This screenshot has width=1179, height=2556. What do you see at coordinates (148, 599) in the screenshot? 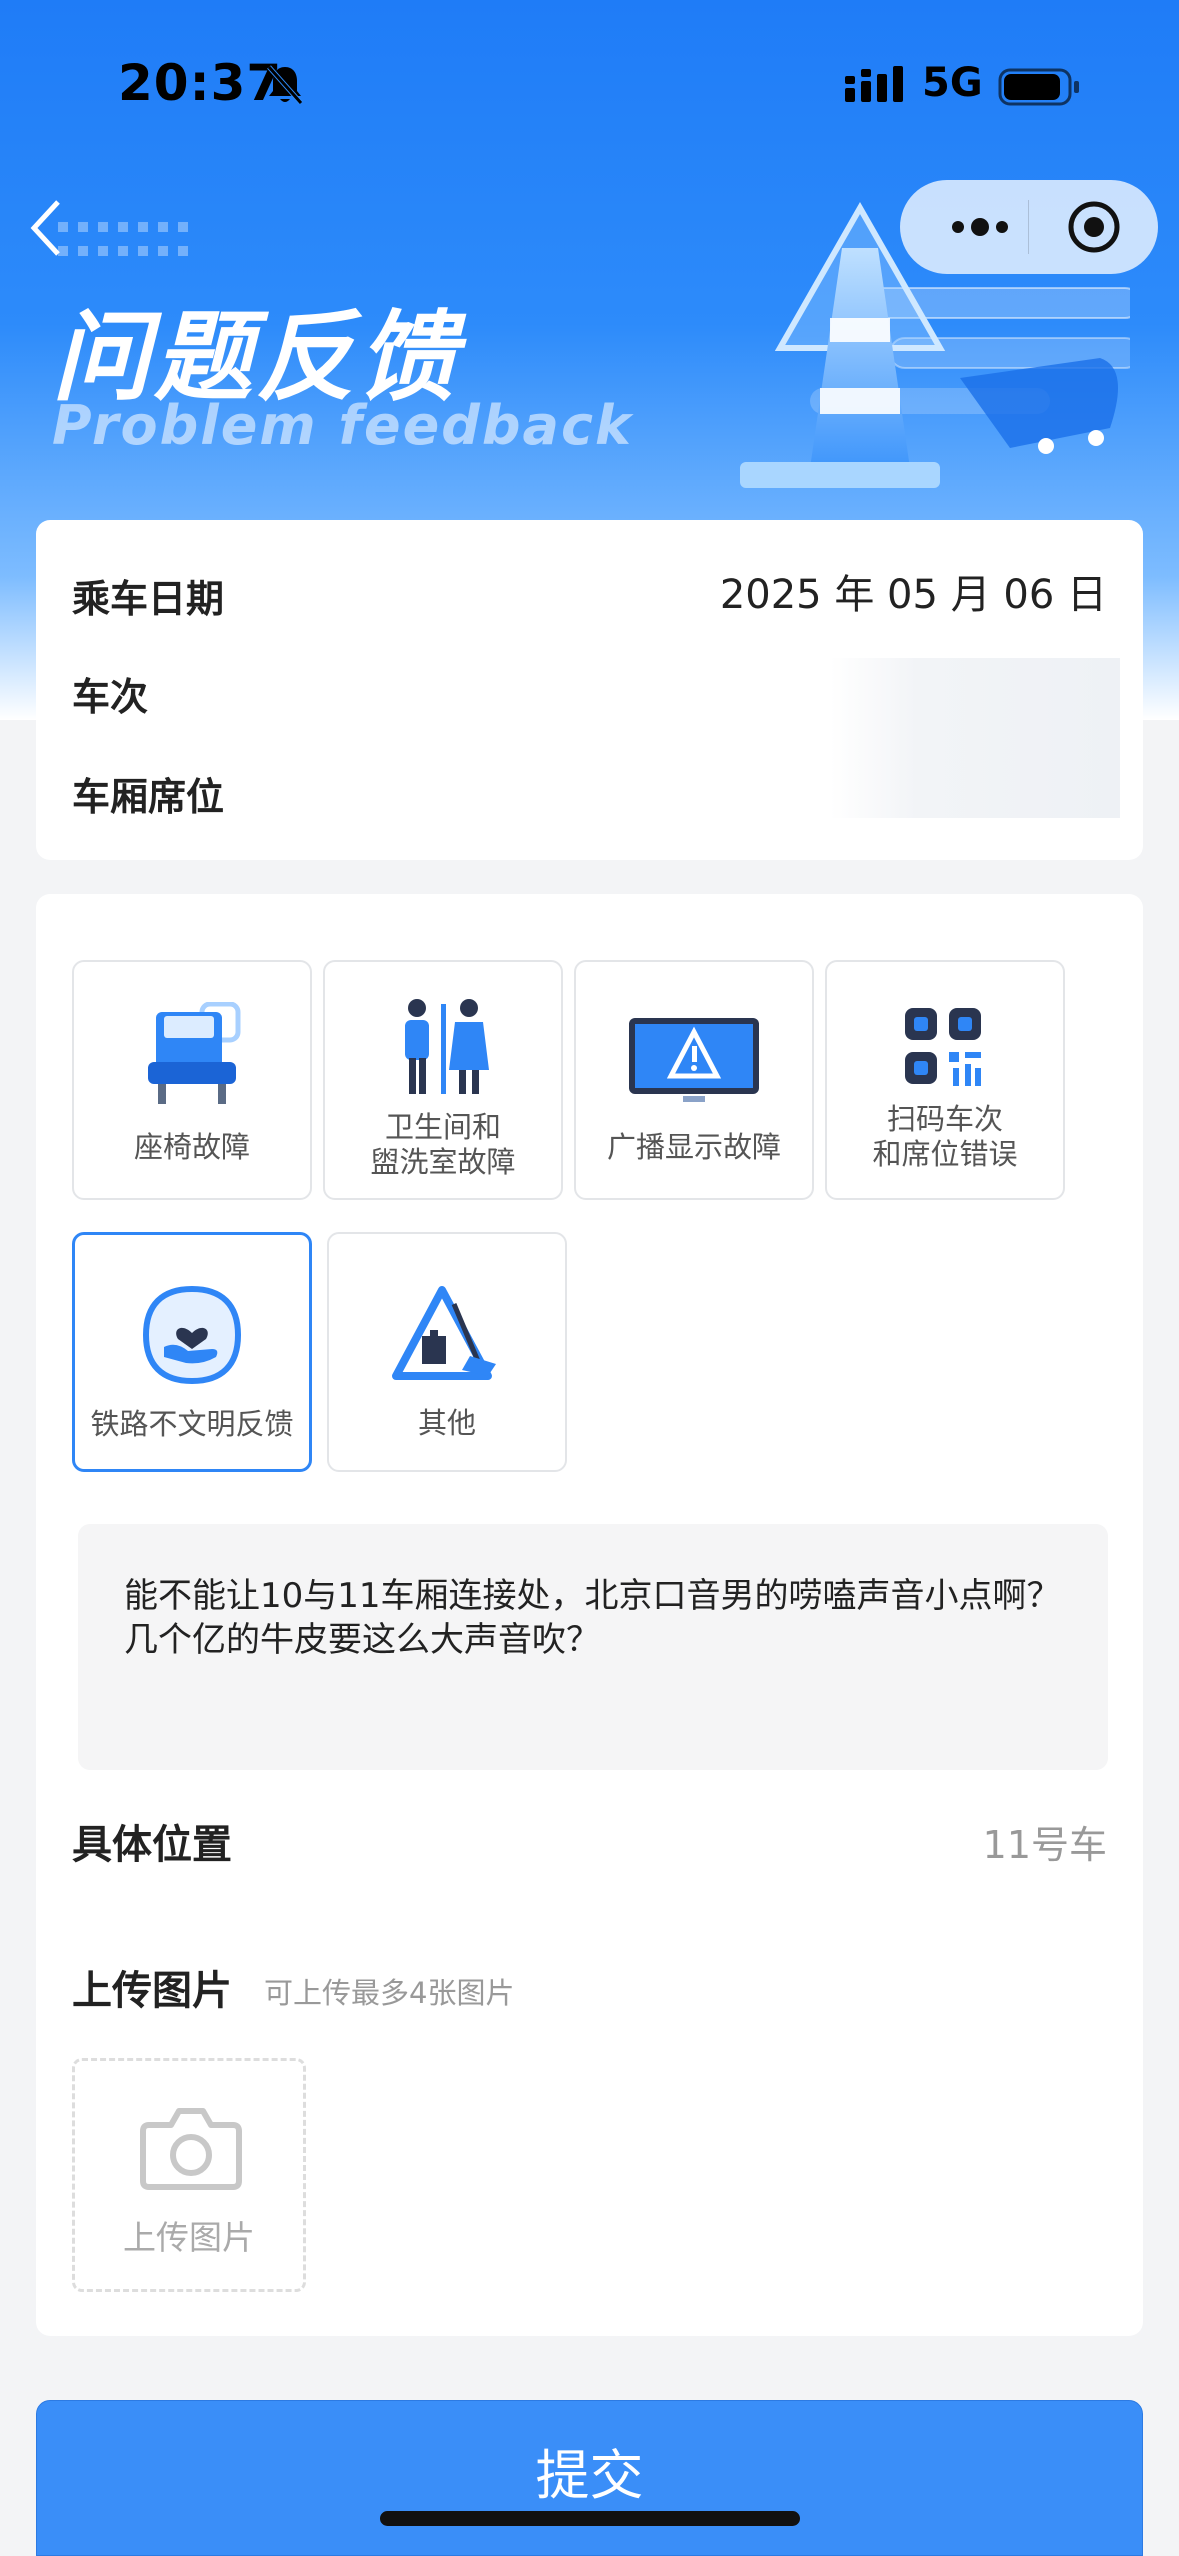
I see `date-label: 乘车日期` at bounding box center [148, 599].